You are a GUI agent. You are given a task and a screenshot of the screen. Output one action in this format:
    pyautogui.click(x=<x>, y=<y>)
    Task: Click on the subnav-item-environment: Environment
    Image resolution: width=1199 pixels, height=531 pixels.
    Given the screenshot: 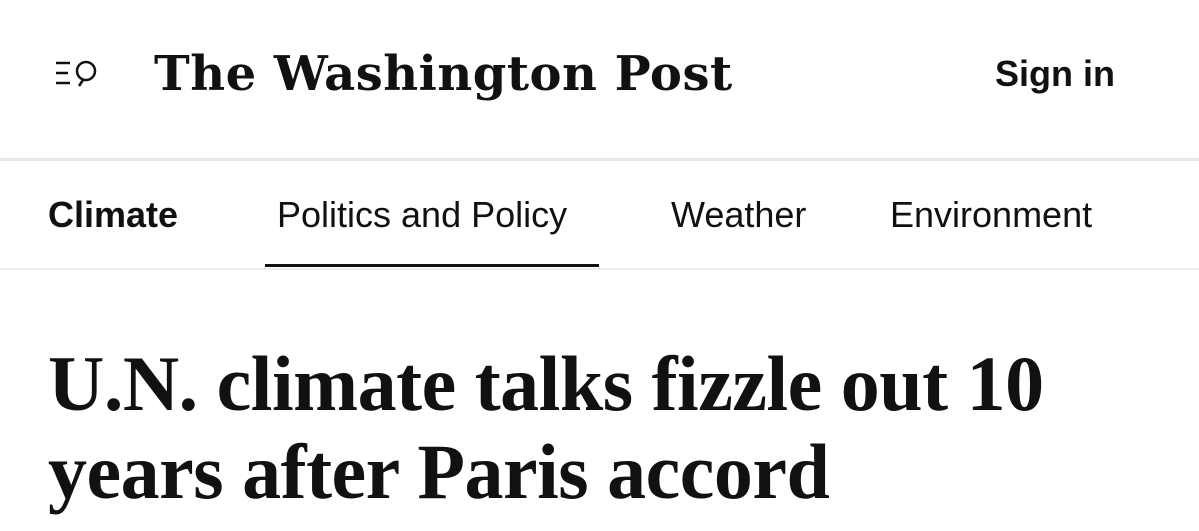 What is the action you would take?
    pyautogui.click(x=991, y=215)
    